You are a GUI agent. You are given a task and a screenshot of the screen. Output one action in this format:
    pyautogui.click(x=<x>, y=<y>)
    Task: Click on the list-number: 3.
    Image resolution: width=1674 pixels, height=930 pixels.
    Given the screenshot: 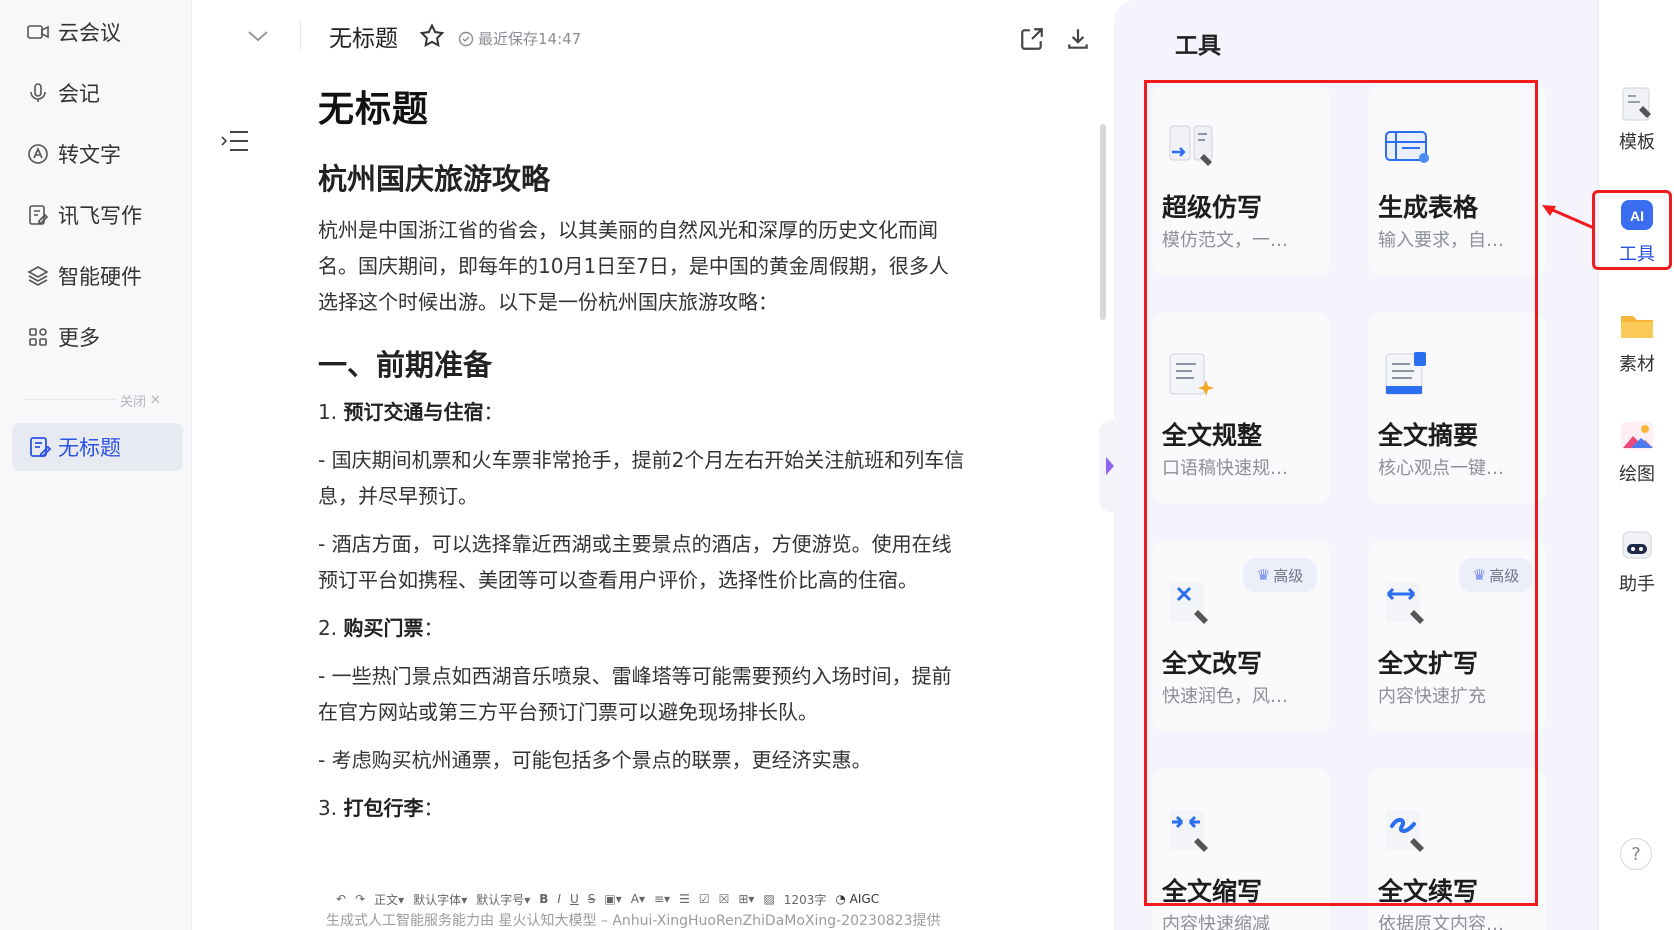 What is the action you would take?
    pyautogui.click(x=331, y=808)
    